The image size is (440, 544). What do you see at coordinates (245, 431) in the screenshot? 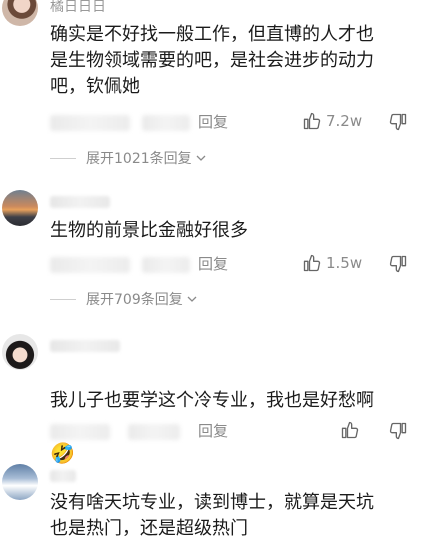
I see `comment-meta: 回复` at bounding box center [245, 431].